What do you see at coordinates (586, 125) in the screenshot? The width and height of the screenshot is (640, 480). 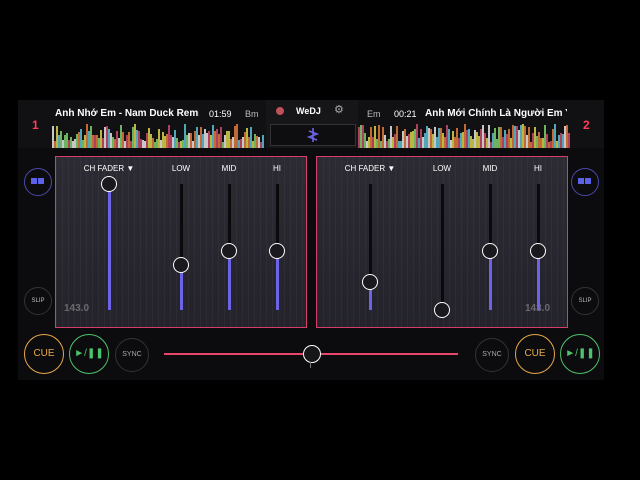 I see `deck-2-number: 2` at bounding box center [586, 125].